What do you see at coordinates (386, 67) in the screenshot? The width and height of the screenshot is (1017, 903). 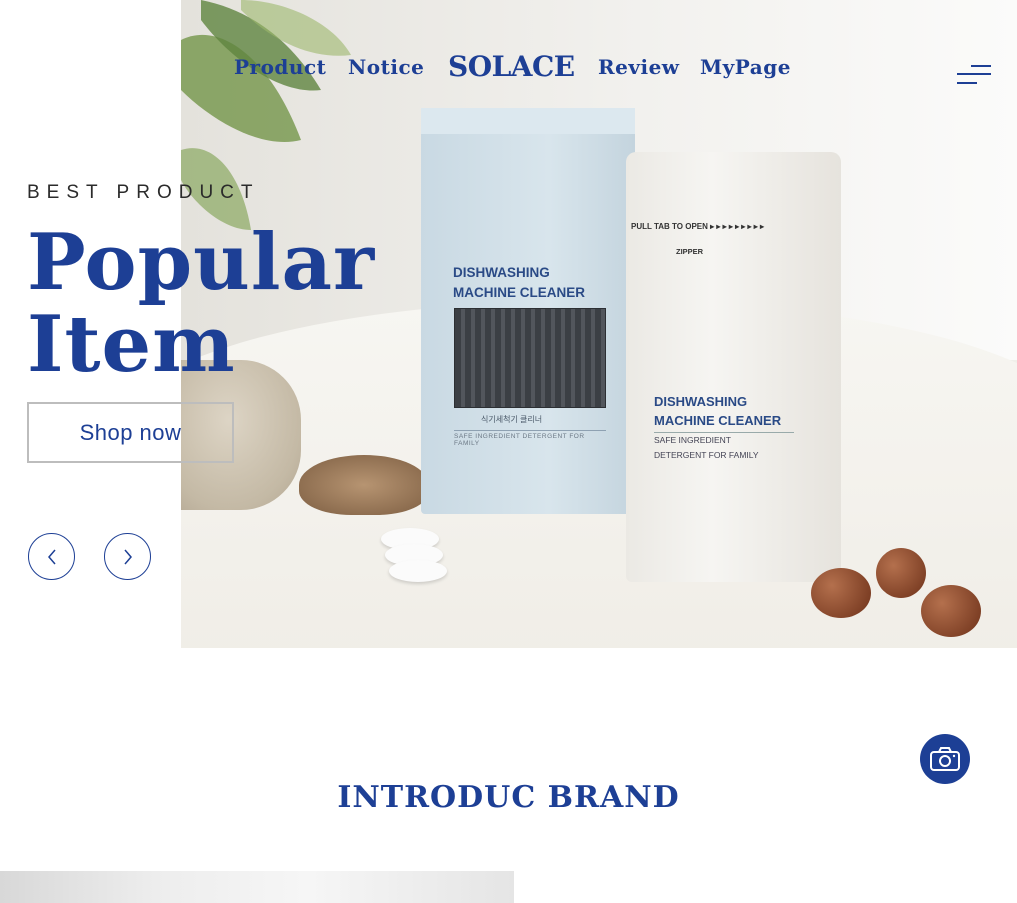 I see `nav-notice: Notice` at bounding box center [386, 67].